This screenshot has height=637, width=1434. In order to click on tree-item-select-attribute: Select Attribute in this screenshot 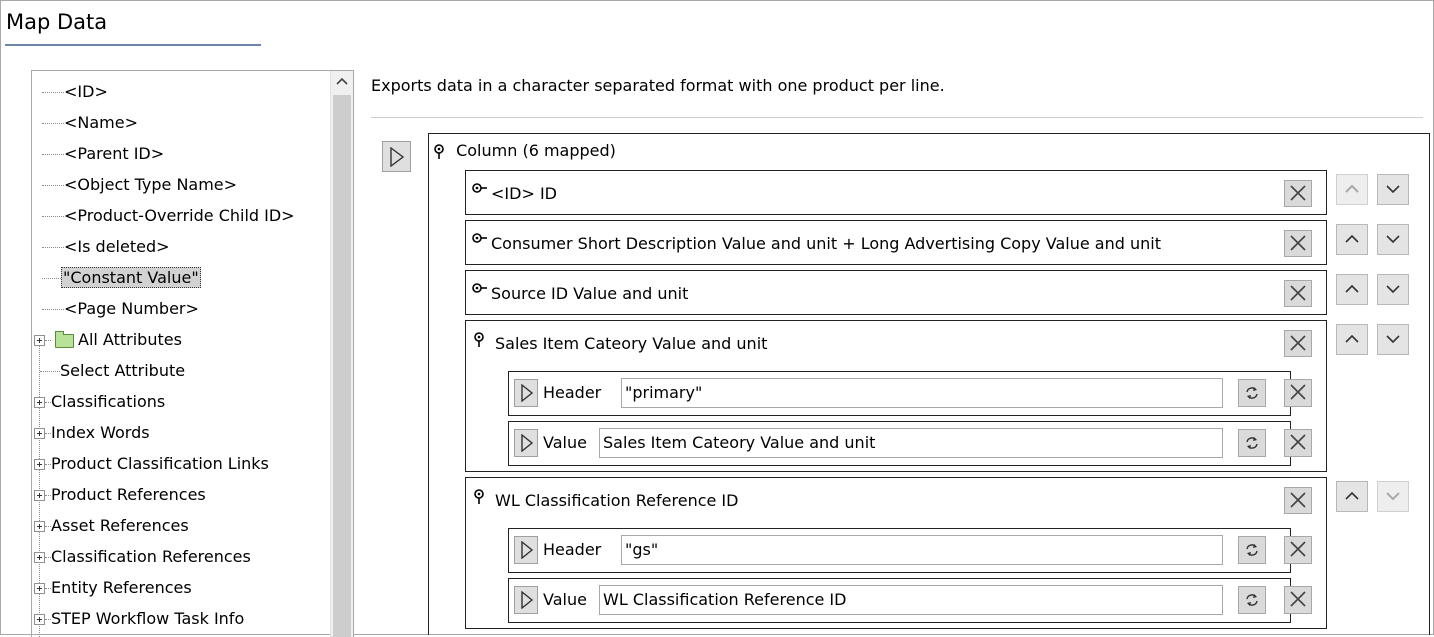, I will do `click(112, 371)`.